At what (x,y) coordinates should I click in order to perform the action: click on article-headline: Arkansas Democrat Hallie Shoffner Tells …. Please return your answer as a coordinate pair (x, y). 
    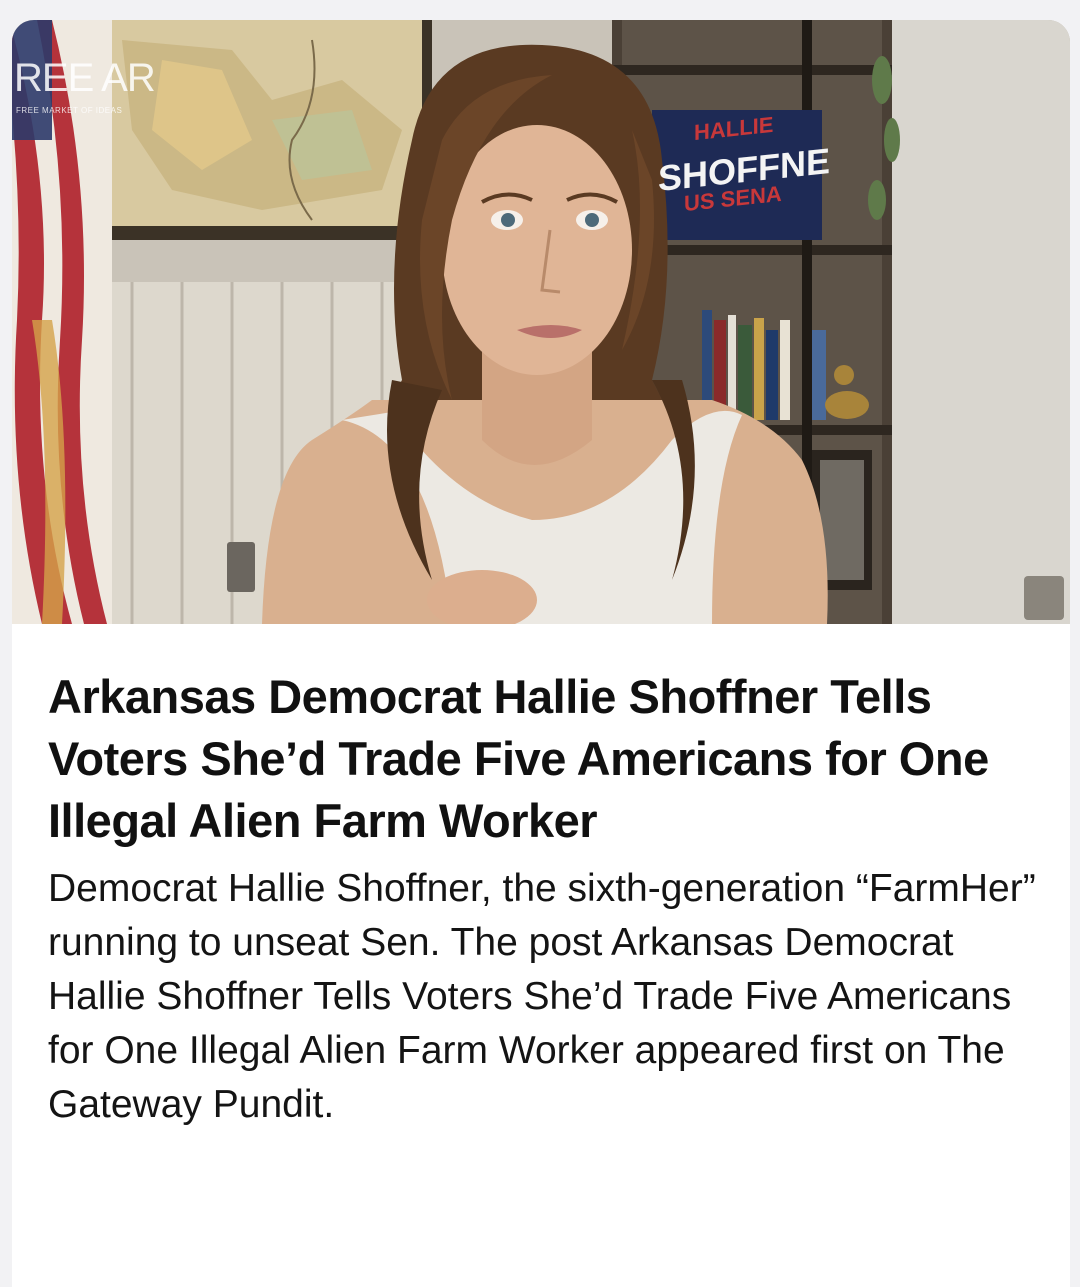
    Looking at the image, I should click on (543, 759).